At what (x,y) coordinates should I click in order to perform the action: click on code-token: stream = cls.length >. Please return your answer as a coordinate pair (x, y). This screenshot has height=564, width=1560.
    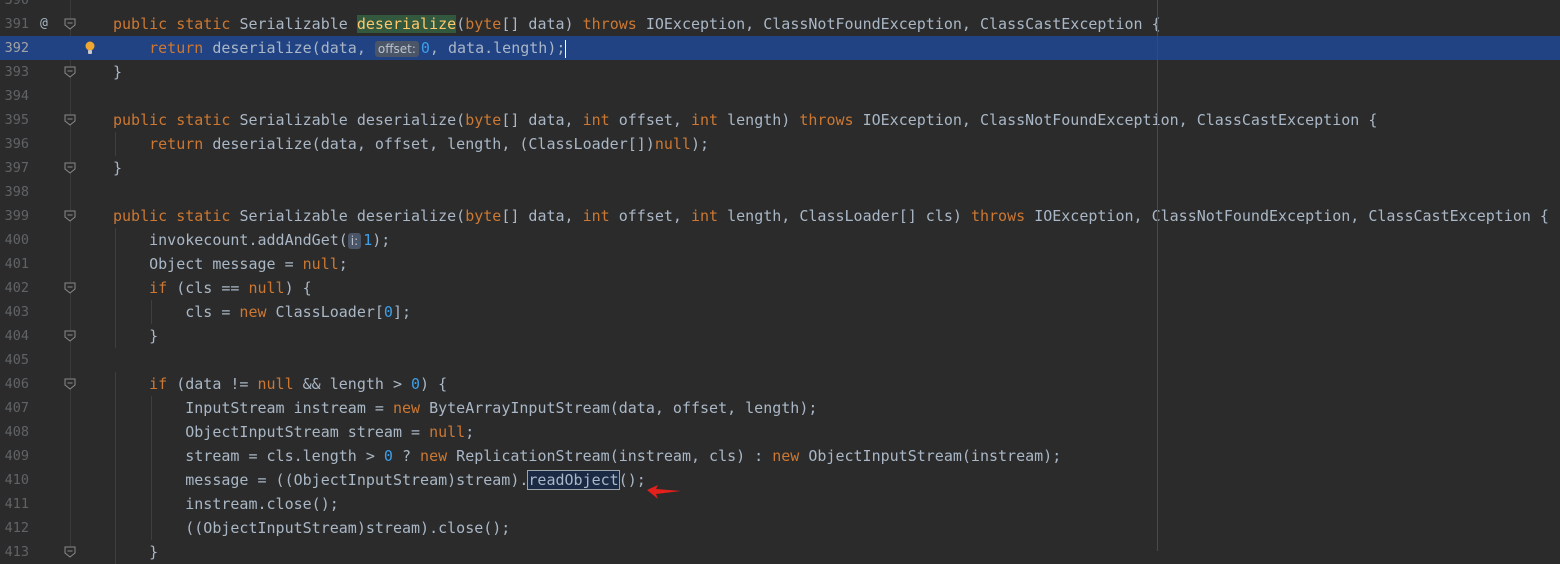
    Looking at the image, I should click on (284, 456).